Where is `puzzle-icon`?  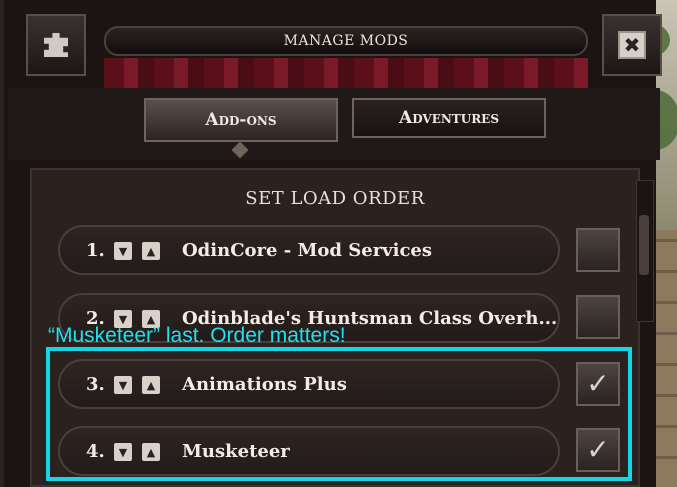
puzzle-icon is located at coordinates (56, 45).